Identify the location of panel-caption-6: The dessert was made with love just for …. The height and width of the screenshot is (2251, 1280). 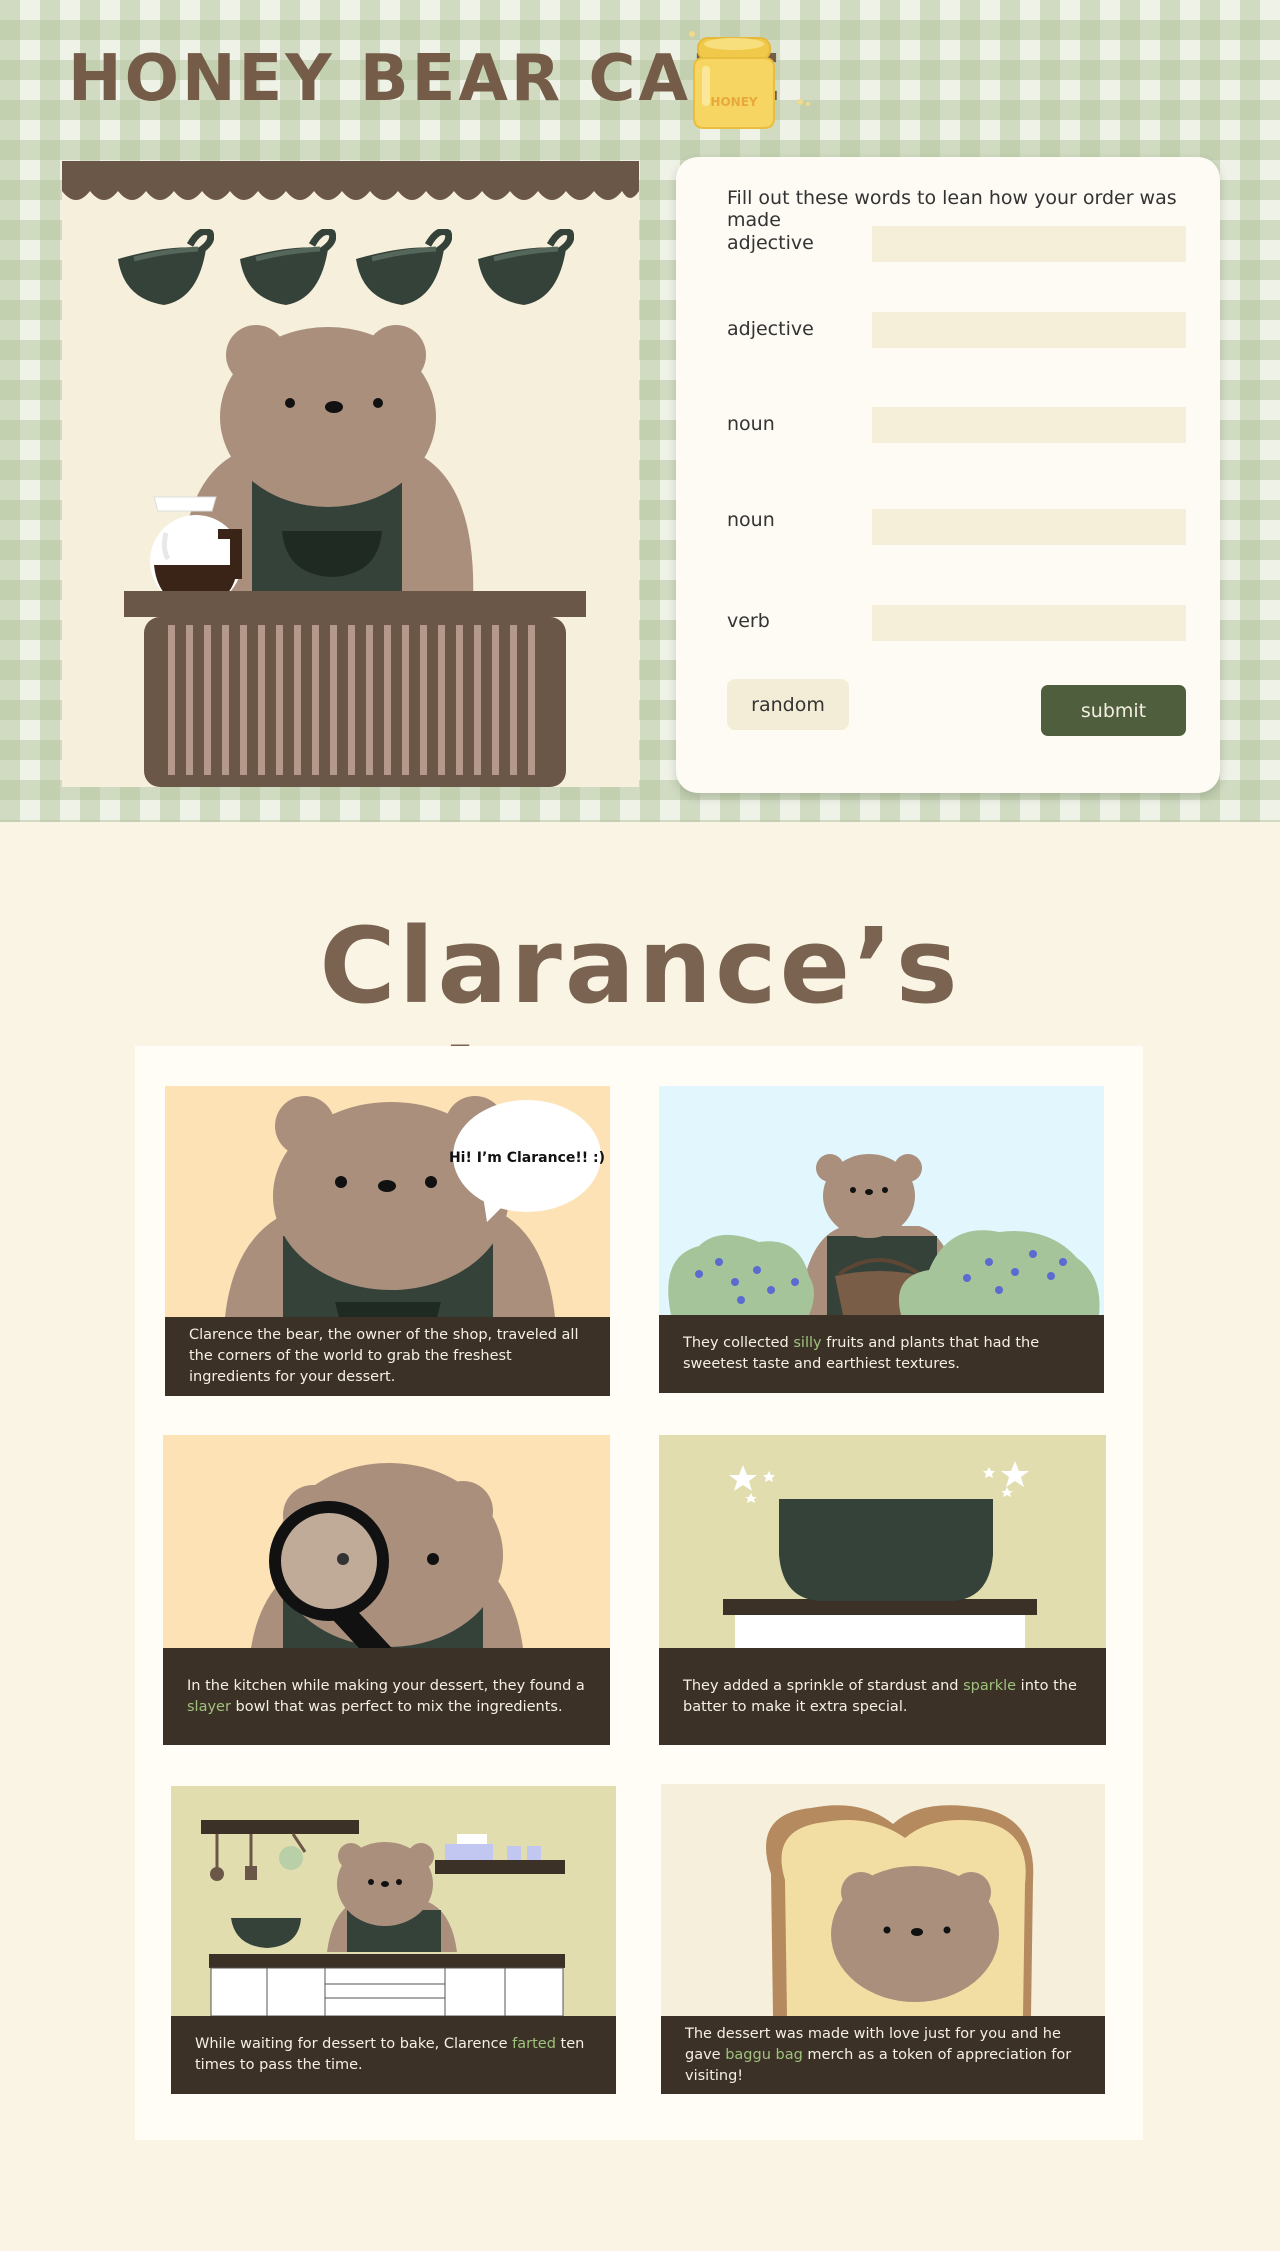
(883, 2055).